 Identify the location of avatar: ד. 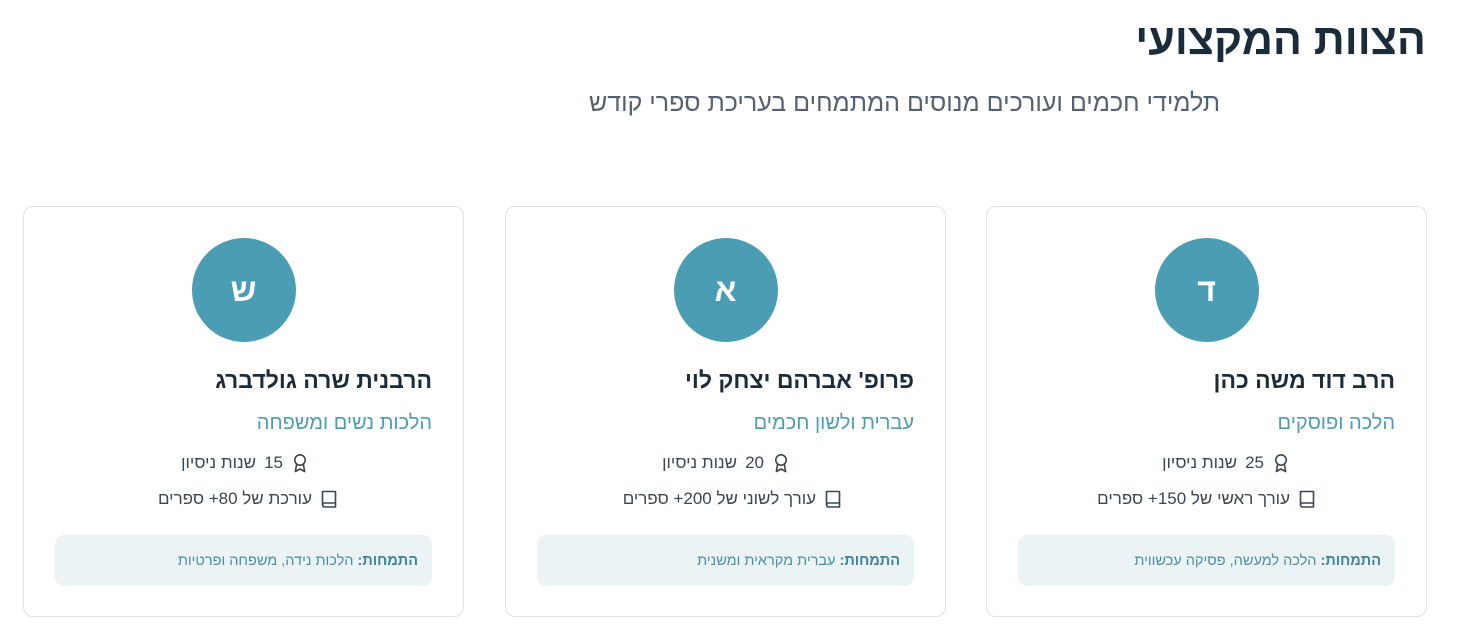
(1206, 290).